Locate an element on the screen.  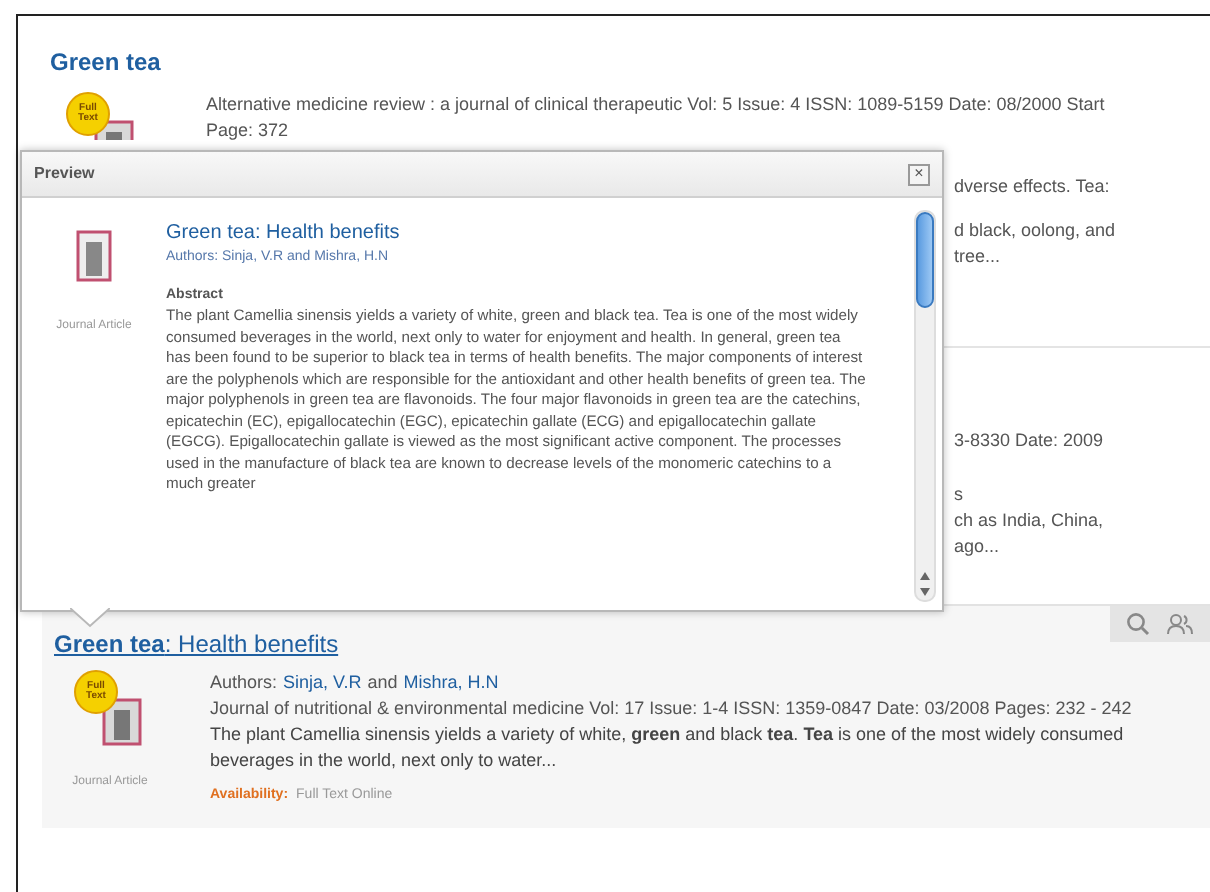
authors-label: Authors: is located at coordinates (244, 683).